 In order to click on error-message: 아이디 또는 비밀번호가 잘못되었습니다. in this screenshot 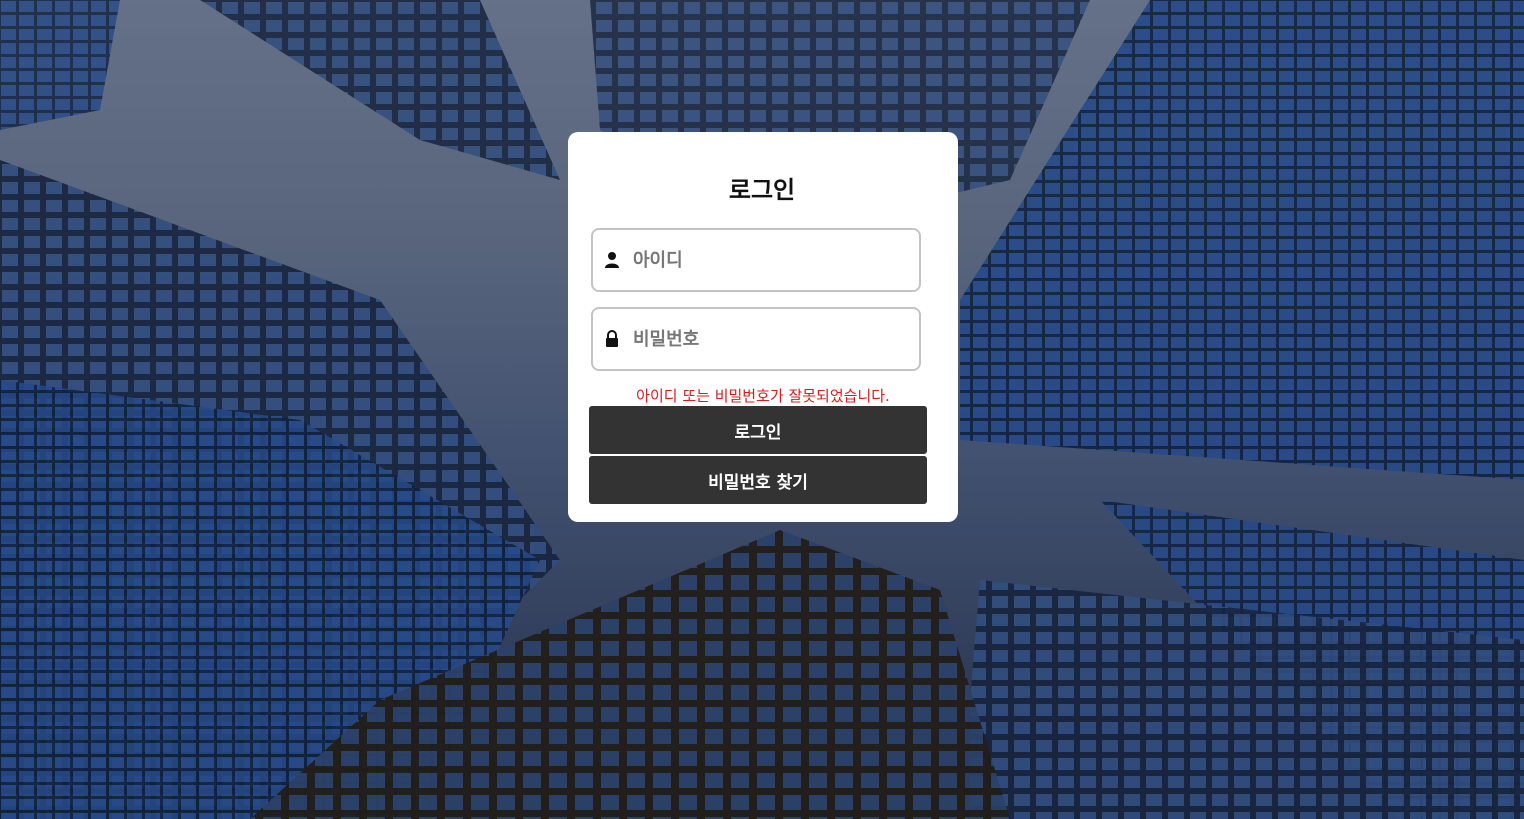, I will do `click(763, 396)`.